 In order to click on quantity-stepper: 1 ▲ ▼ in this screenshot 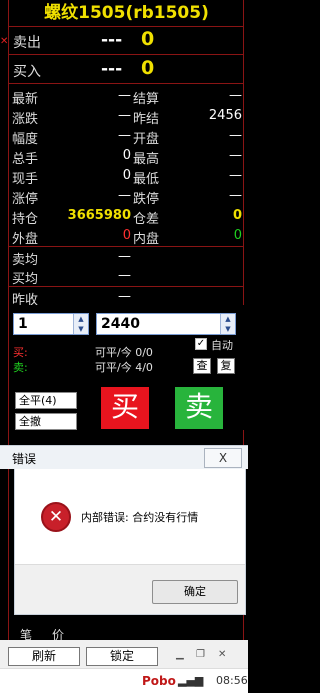, I will do `click(51, 324)`.